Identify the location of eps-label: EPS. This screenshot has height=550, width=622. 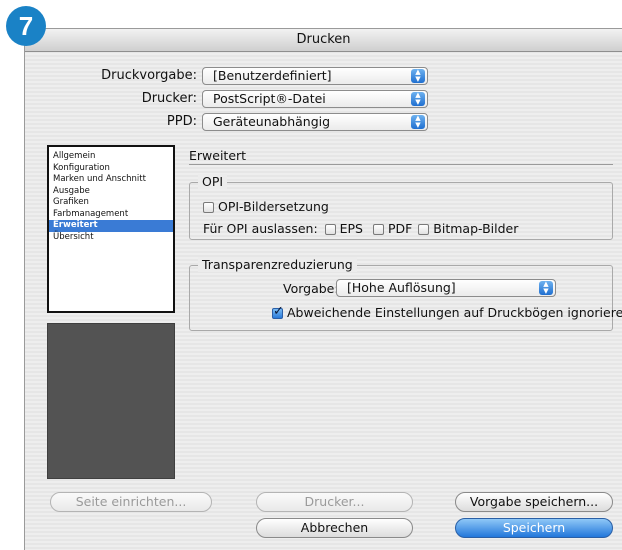
(351, 228).